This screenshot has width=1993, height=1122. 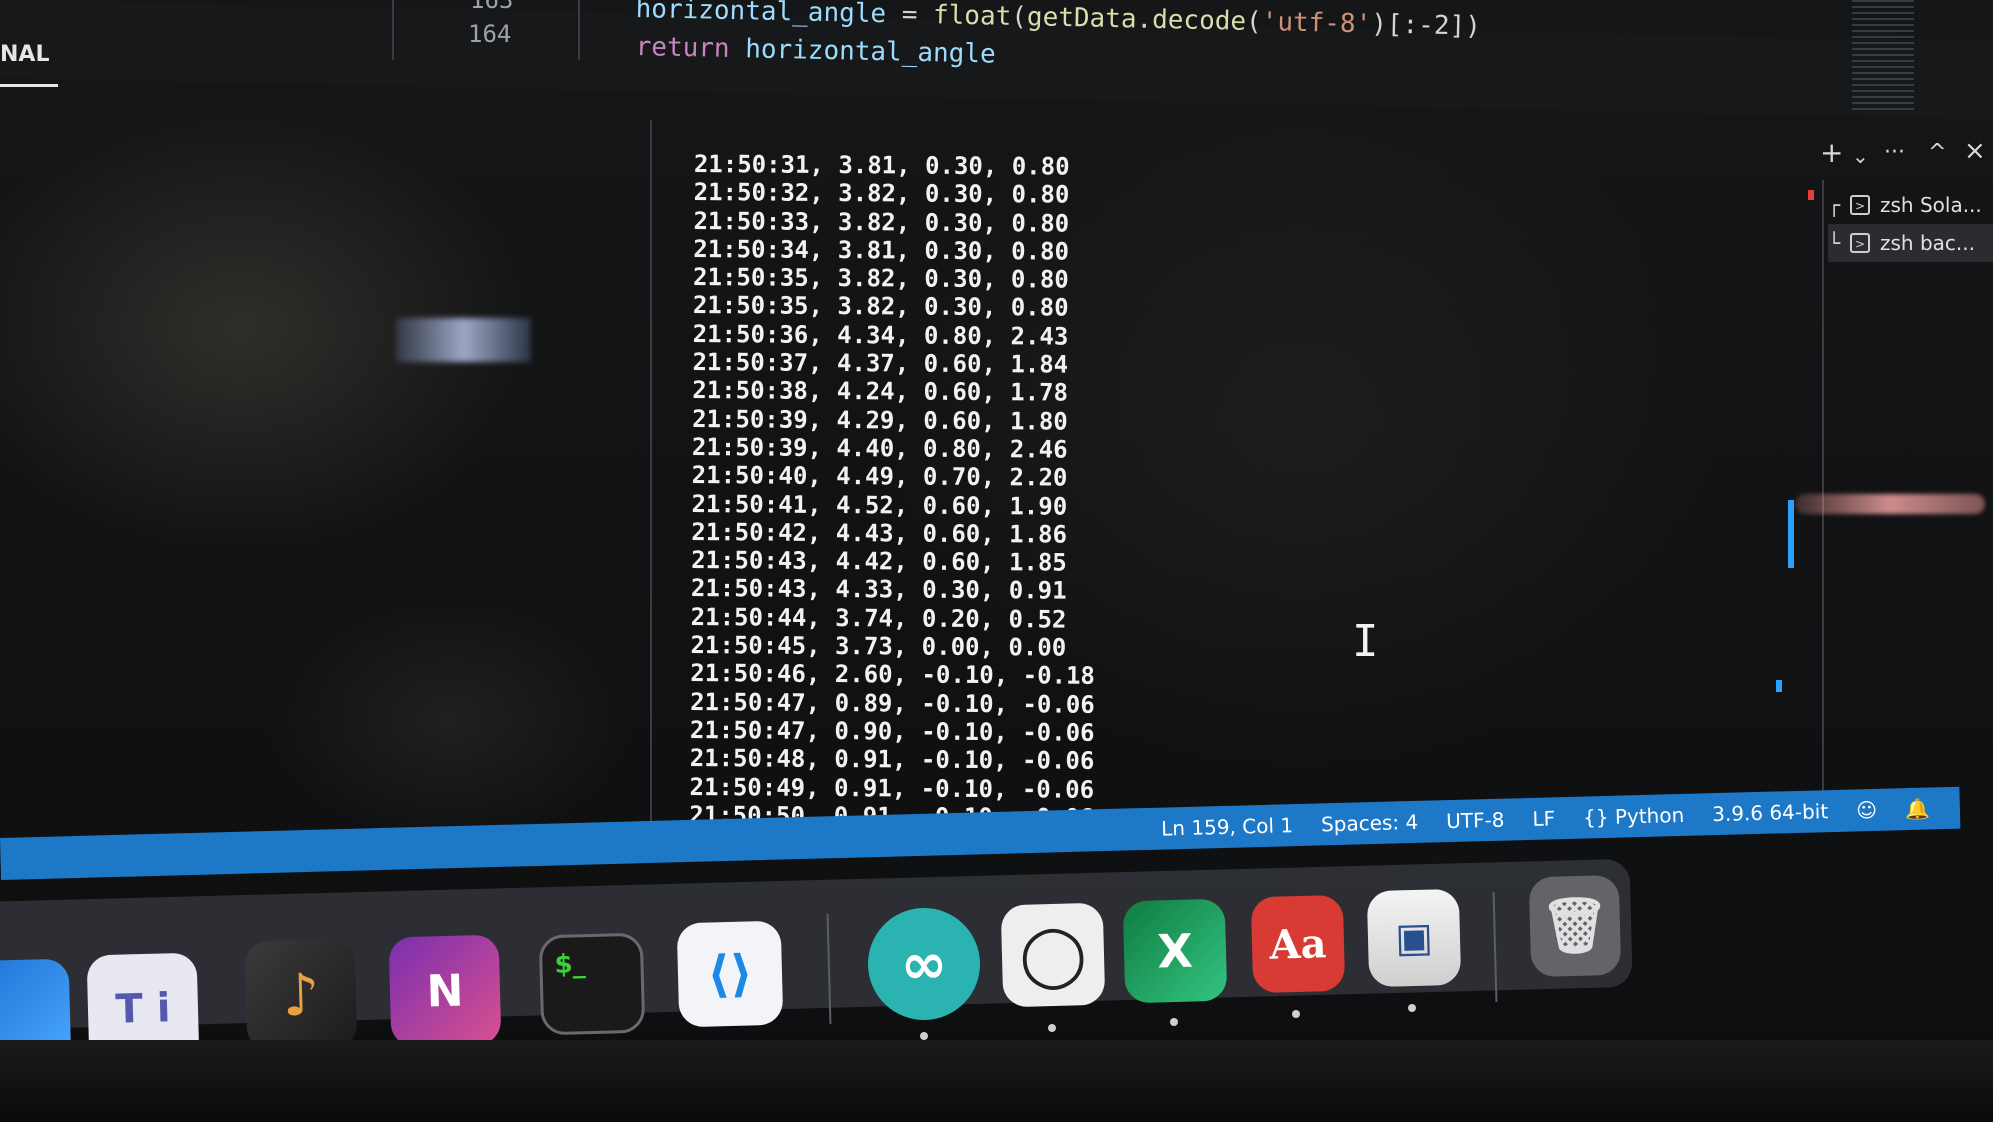 What do you see at coordinates (592, 984) in the screenshot?
I see `terminal-app-icon: $_` at bounding box center [592, 984].